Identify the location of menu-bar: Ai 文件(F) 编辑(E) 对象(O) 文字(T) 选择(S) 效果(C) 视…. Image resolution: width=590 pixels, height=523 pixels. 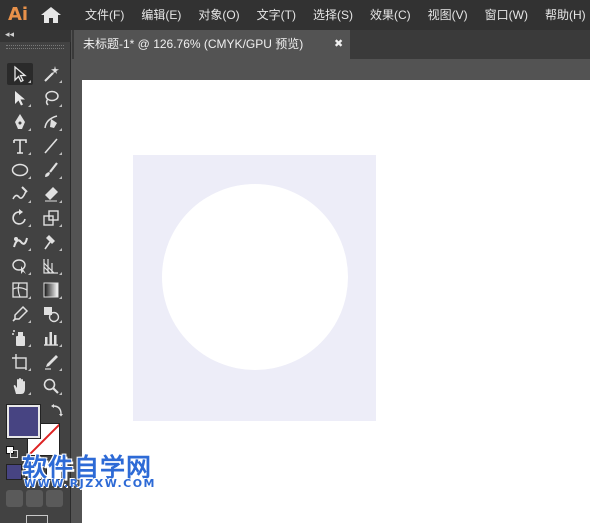
(295, 15).